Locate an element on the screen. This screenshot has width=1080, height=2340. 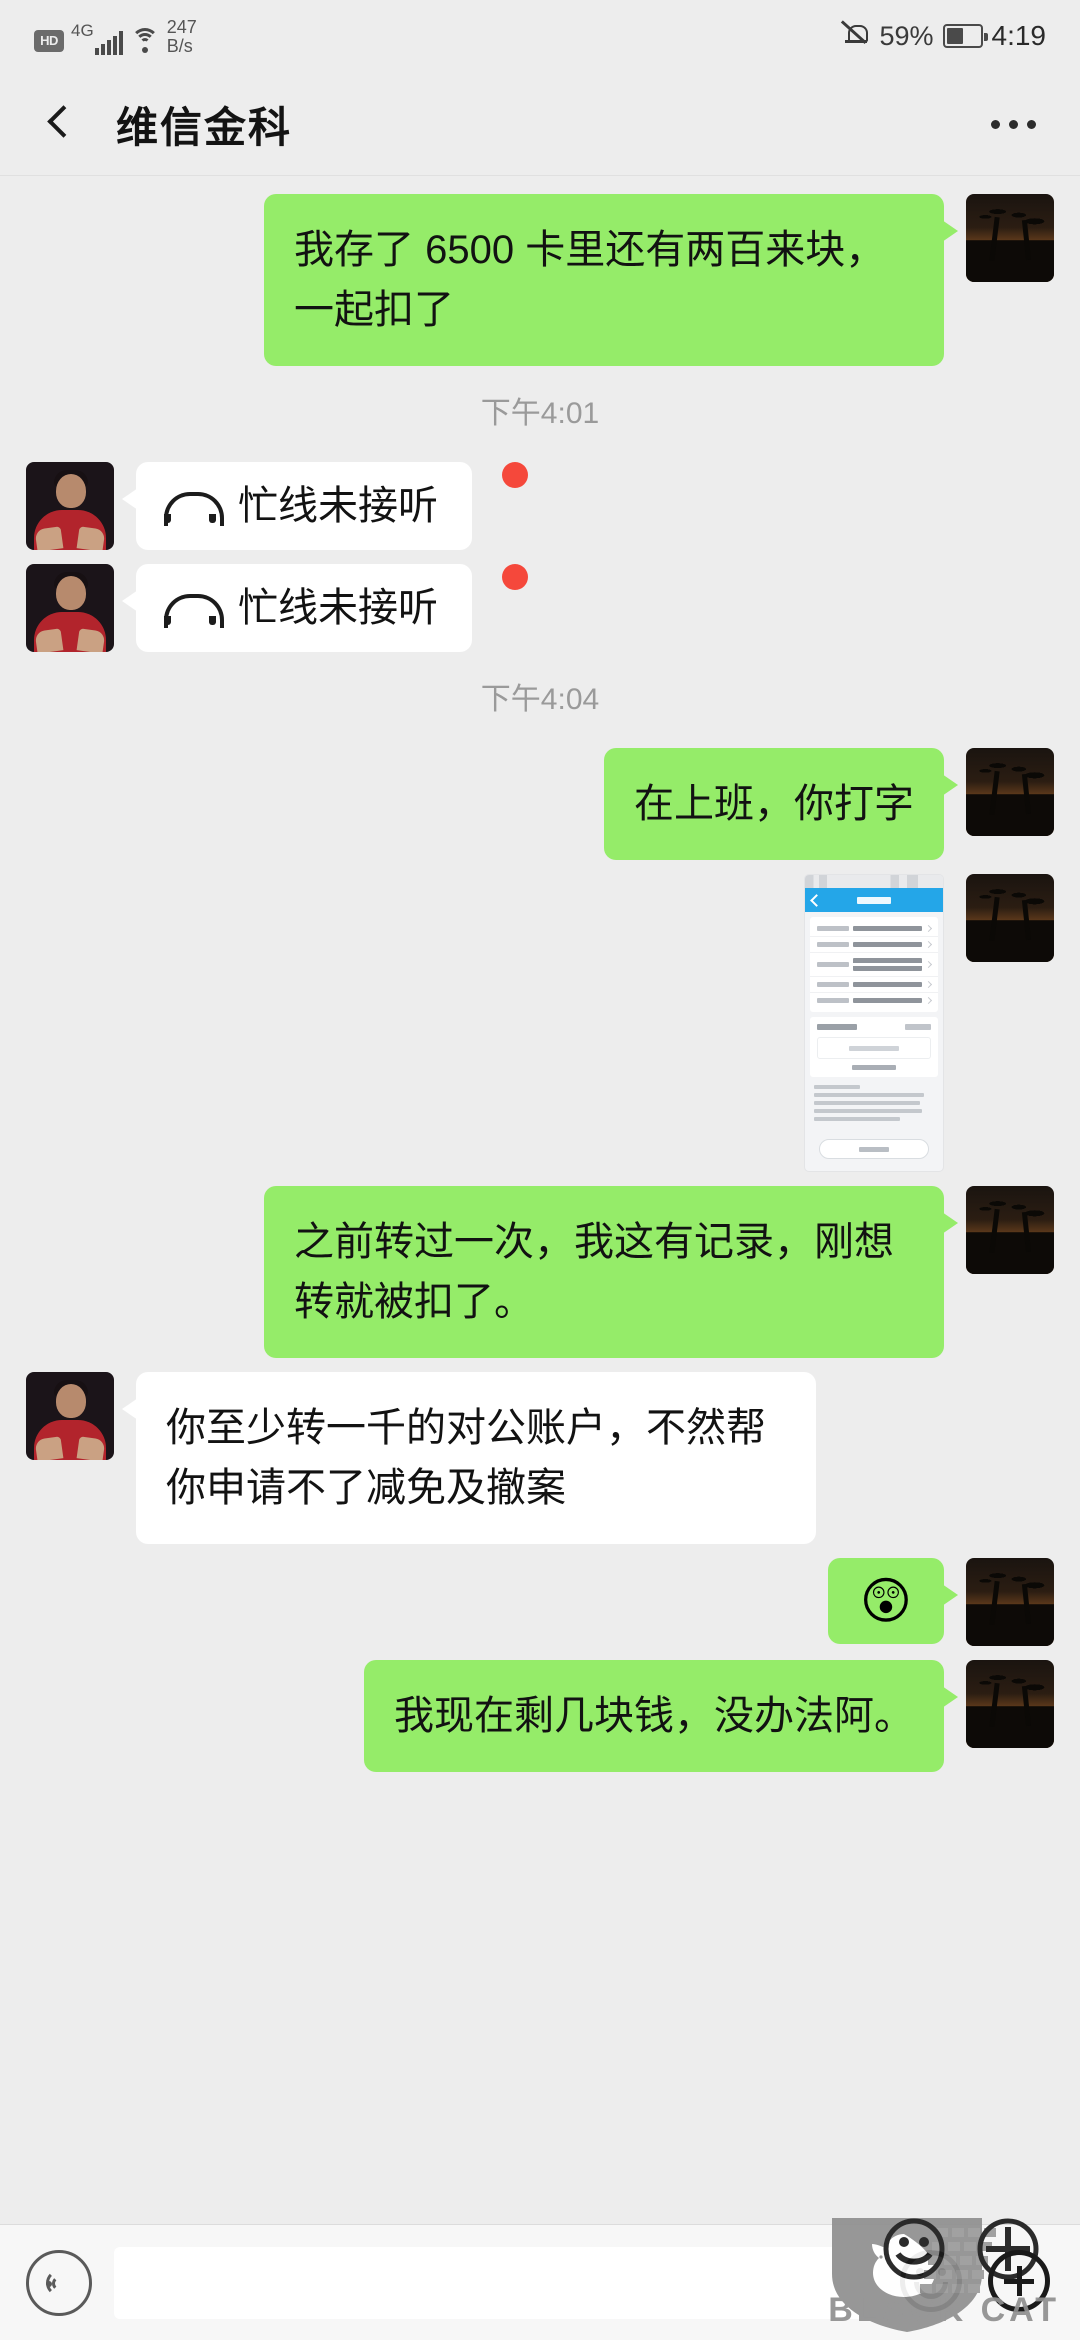
status-bar: HD 4G 247 B/s 59% 4:19 is located at coordinates (540, 36).